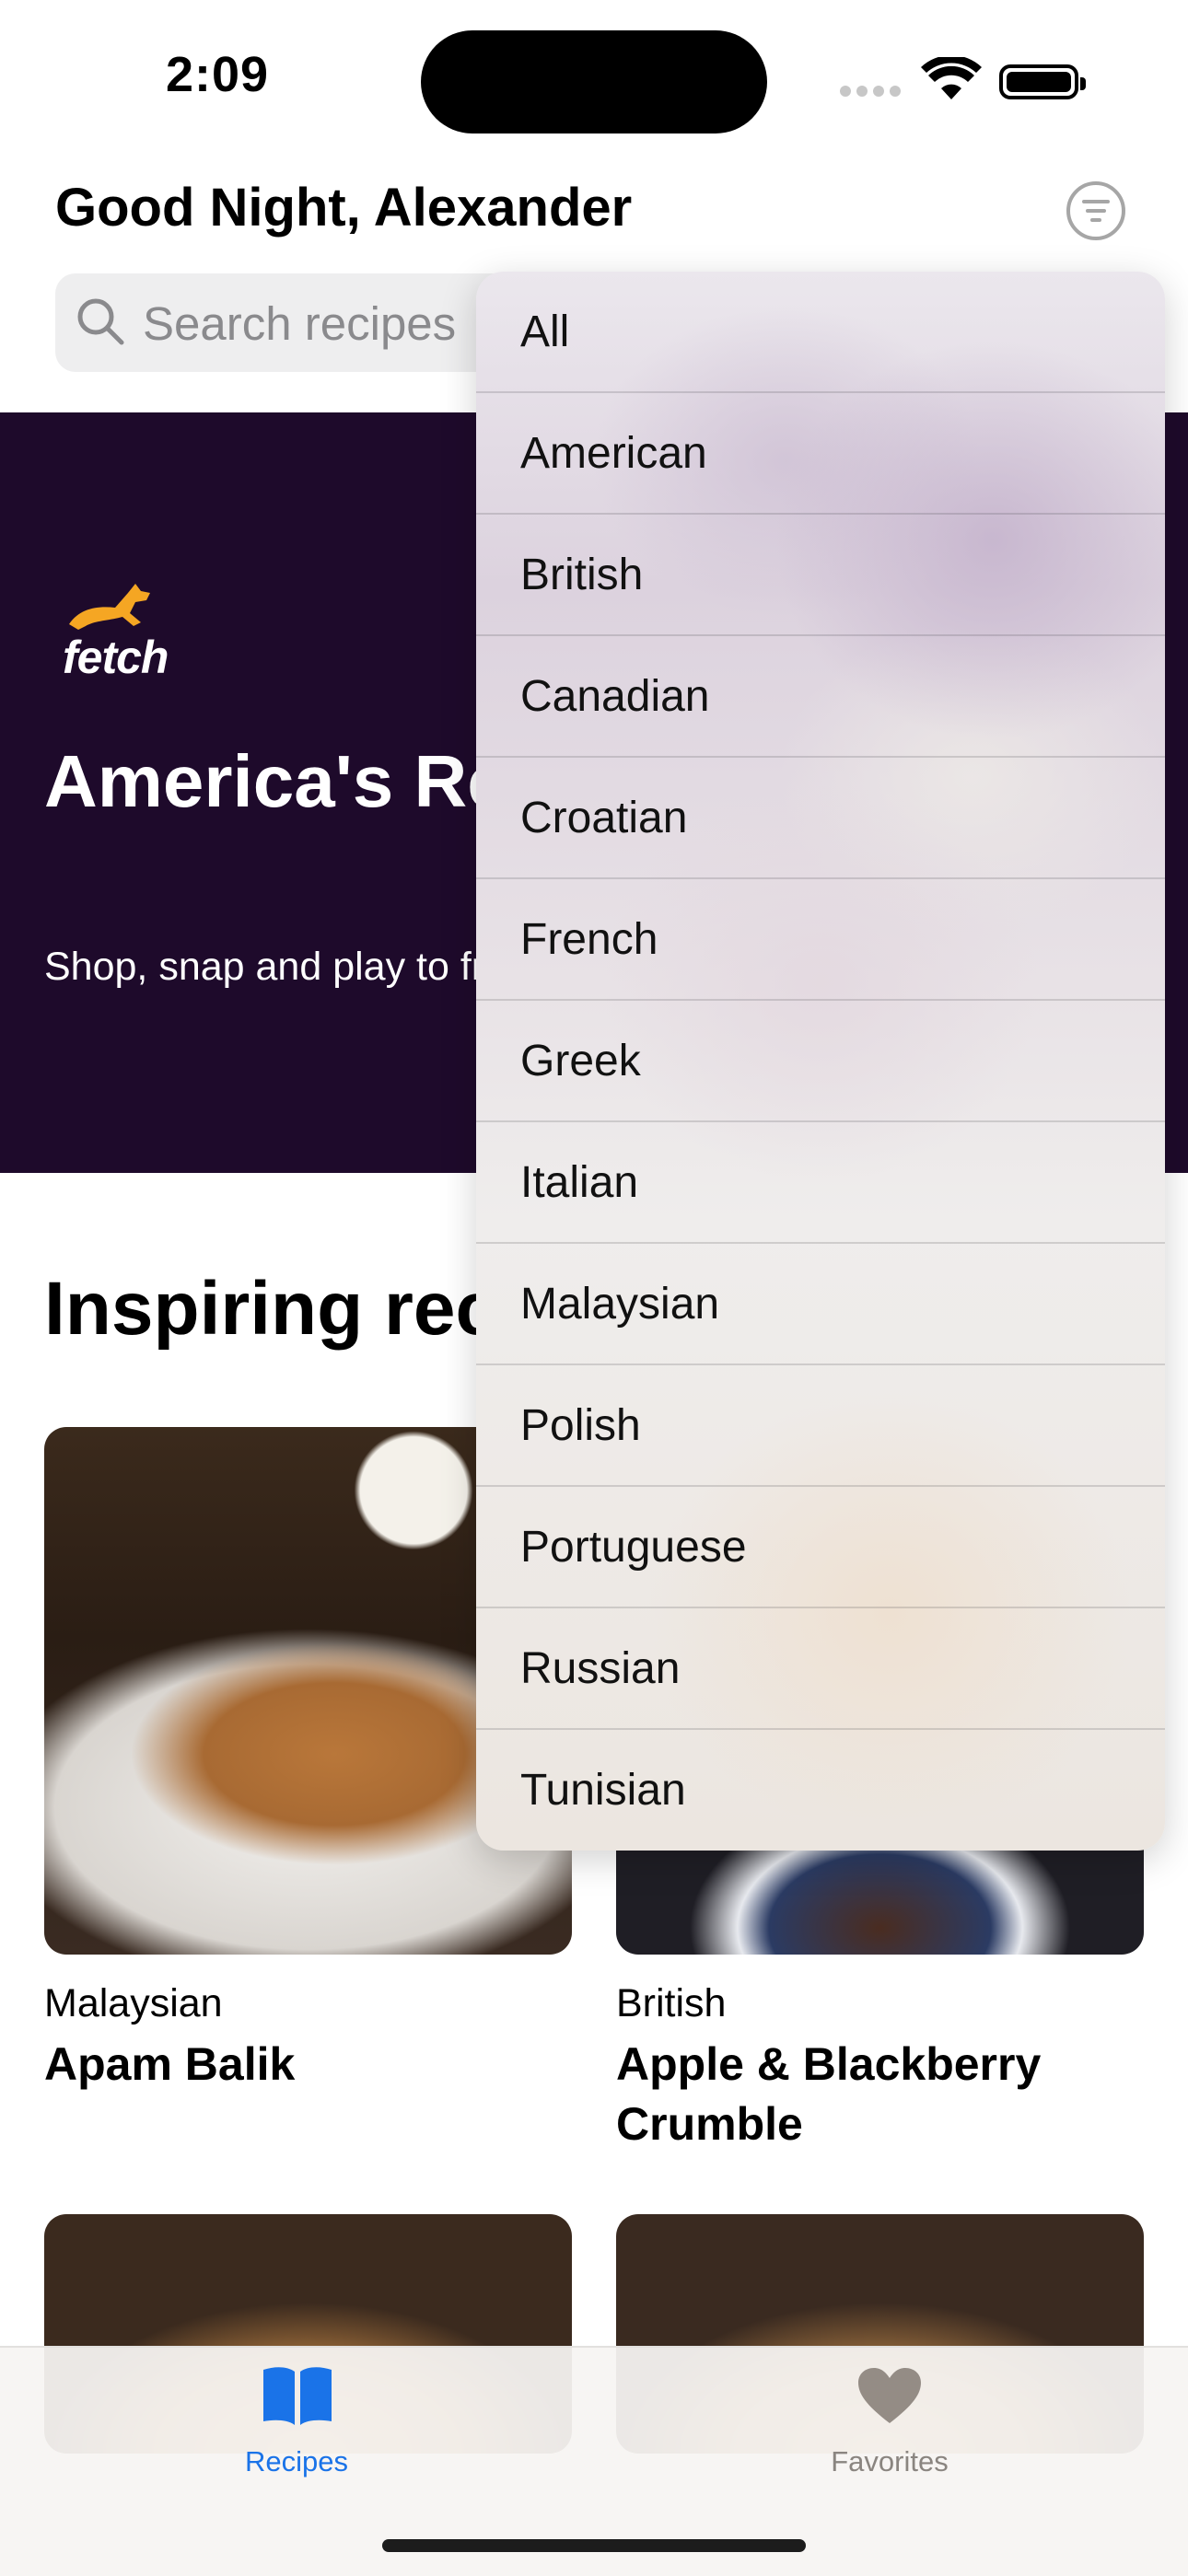 Image resolution: width=1188 pixels, height=2576 pixels. What do you see at coordinates (821, 332) in the screenshot?
I see `menu-item-all: All` at bounding box center [821, 332].